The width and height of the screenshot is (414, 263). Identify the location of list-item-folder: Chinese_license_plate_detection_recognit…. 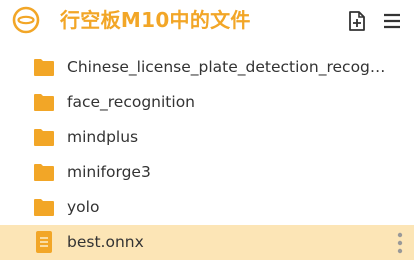
(207, 67).